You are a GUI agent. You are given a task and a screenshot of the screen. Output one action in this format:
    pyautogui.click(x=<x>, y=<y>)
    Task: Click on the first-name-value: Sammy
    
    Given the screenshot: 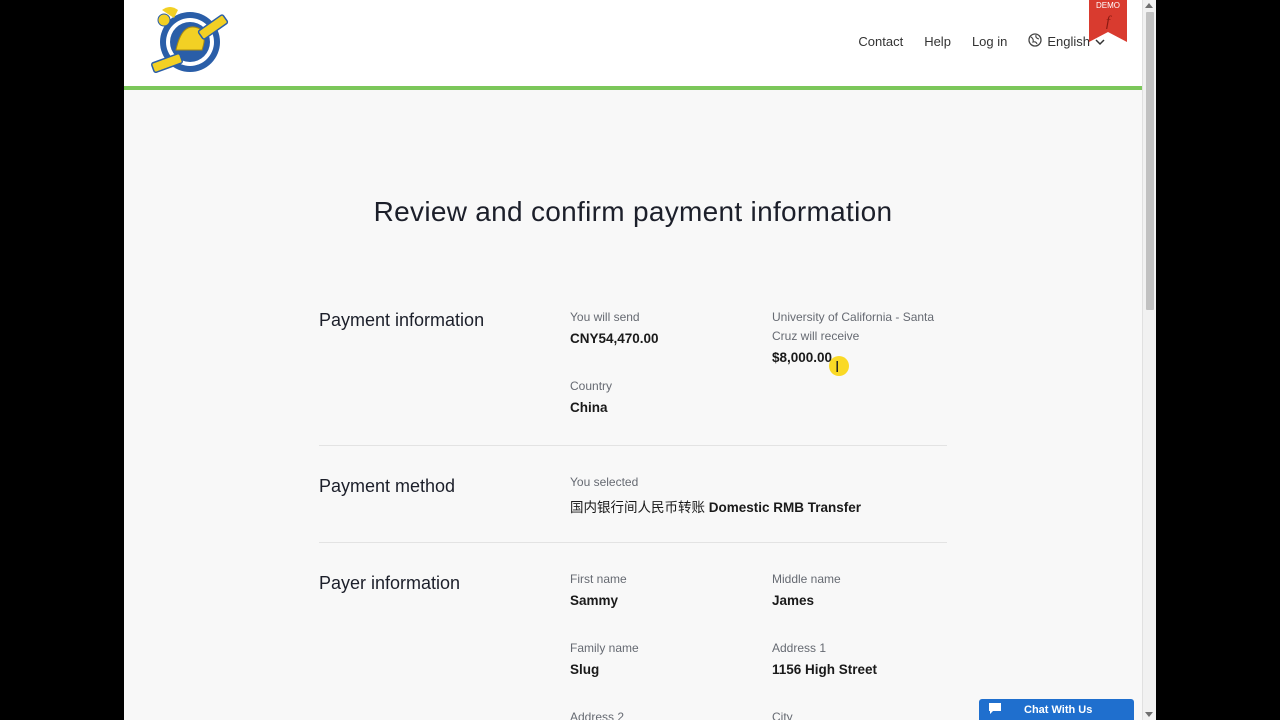 What is the action you would take?
    pyautogui.click(x=594, y=600)
    